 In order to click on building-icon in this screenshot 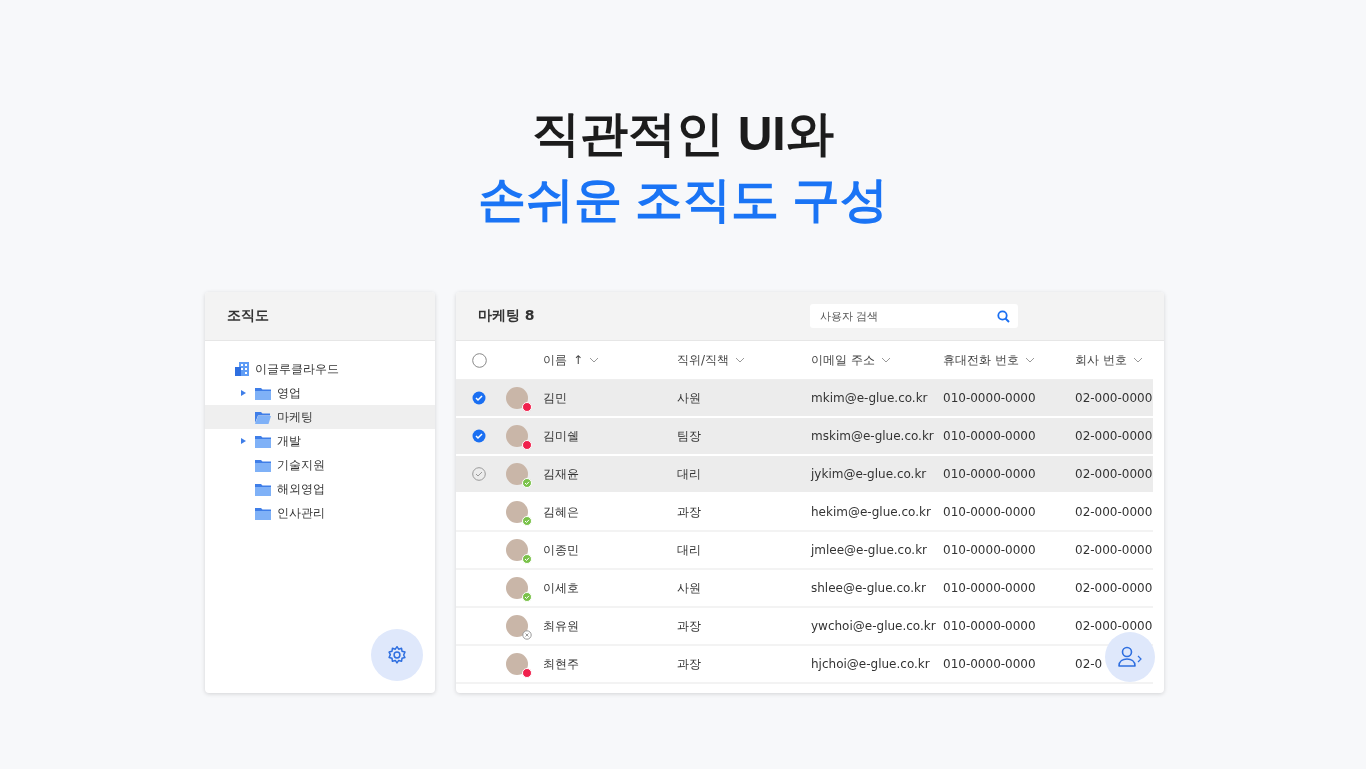, I will do `click(242, 369)`.